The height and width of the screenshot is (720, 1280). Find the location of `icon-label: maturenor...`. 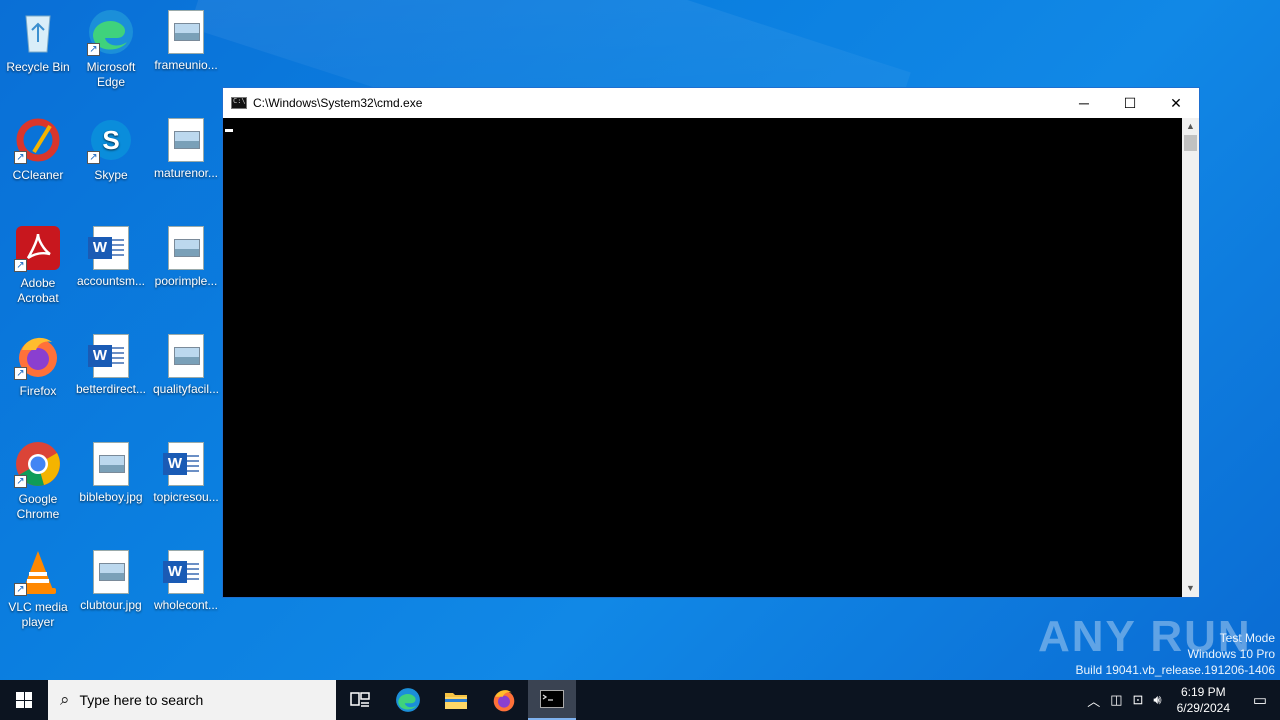

icon-label: maturenor... is located at coordinates (186, 173).